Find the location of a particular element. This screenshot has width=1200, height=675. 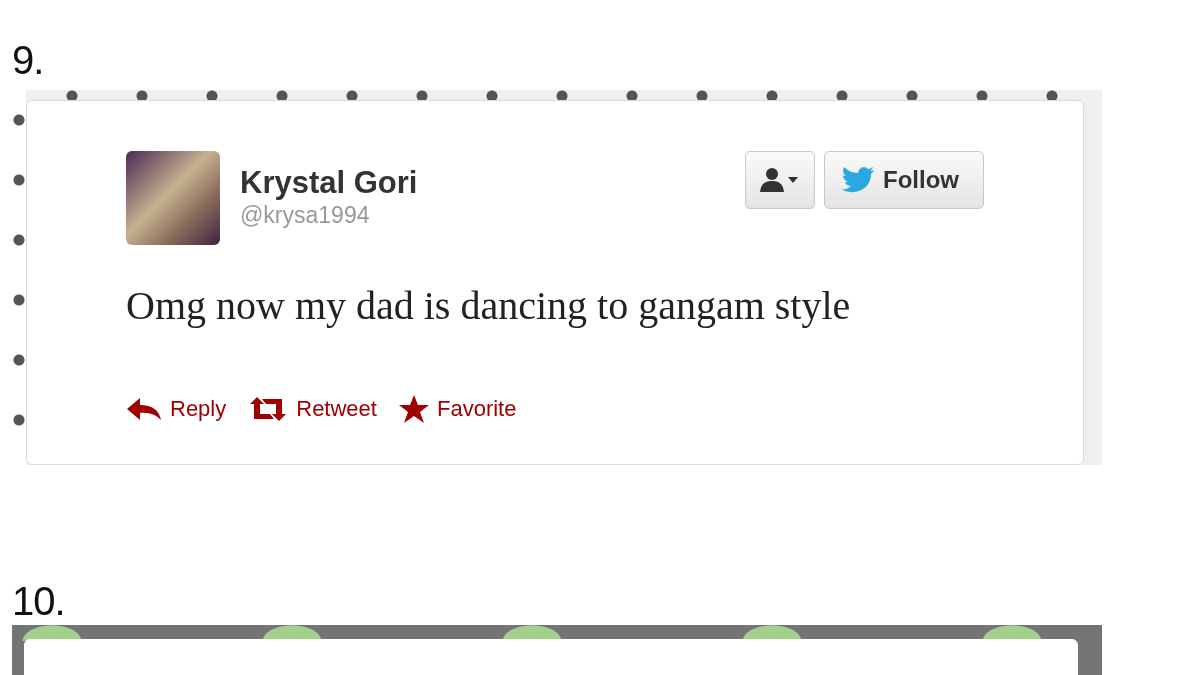

follow-button: Follow is located at coordinates (904, 180).